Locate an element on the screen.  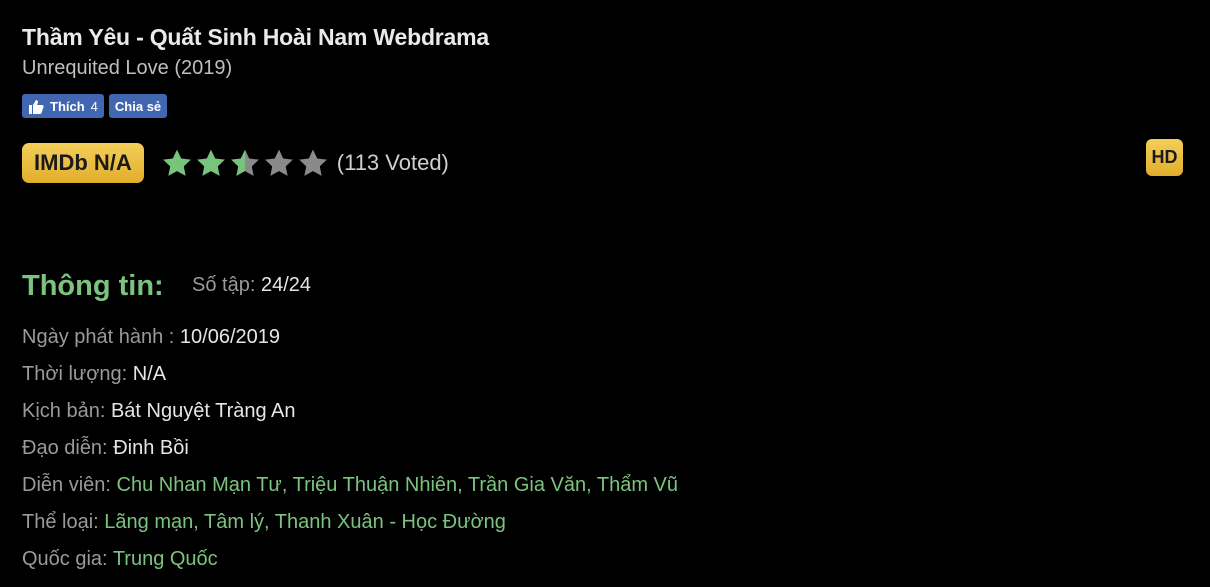
director-line: Đạo diễn: Đinh Bồi is located at coordinates (105, 448).